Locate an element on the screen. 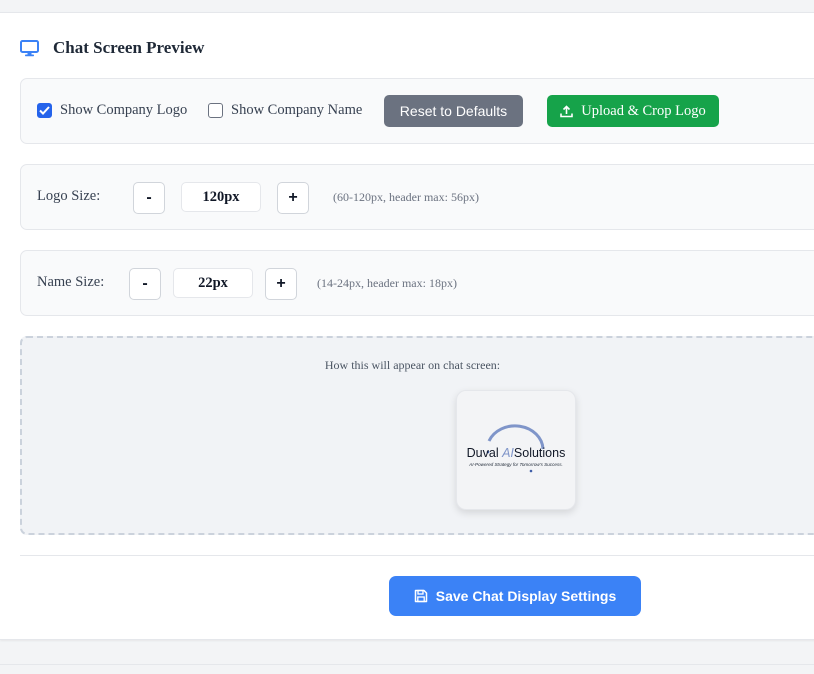 The image size is (814, 674). name-size-label: Name Size: is located at coordinates (71, 282).